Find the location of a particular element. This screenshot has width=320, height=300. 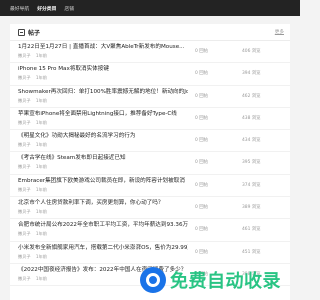

panel-title: 帖子 is located at coordinates (34, 33).